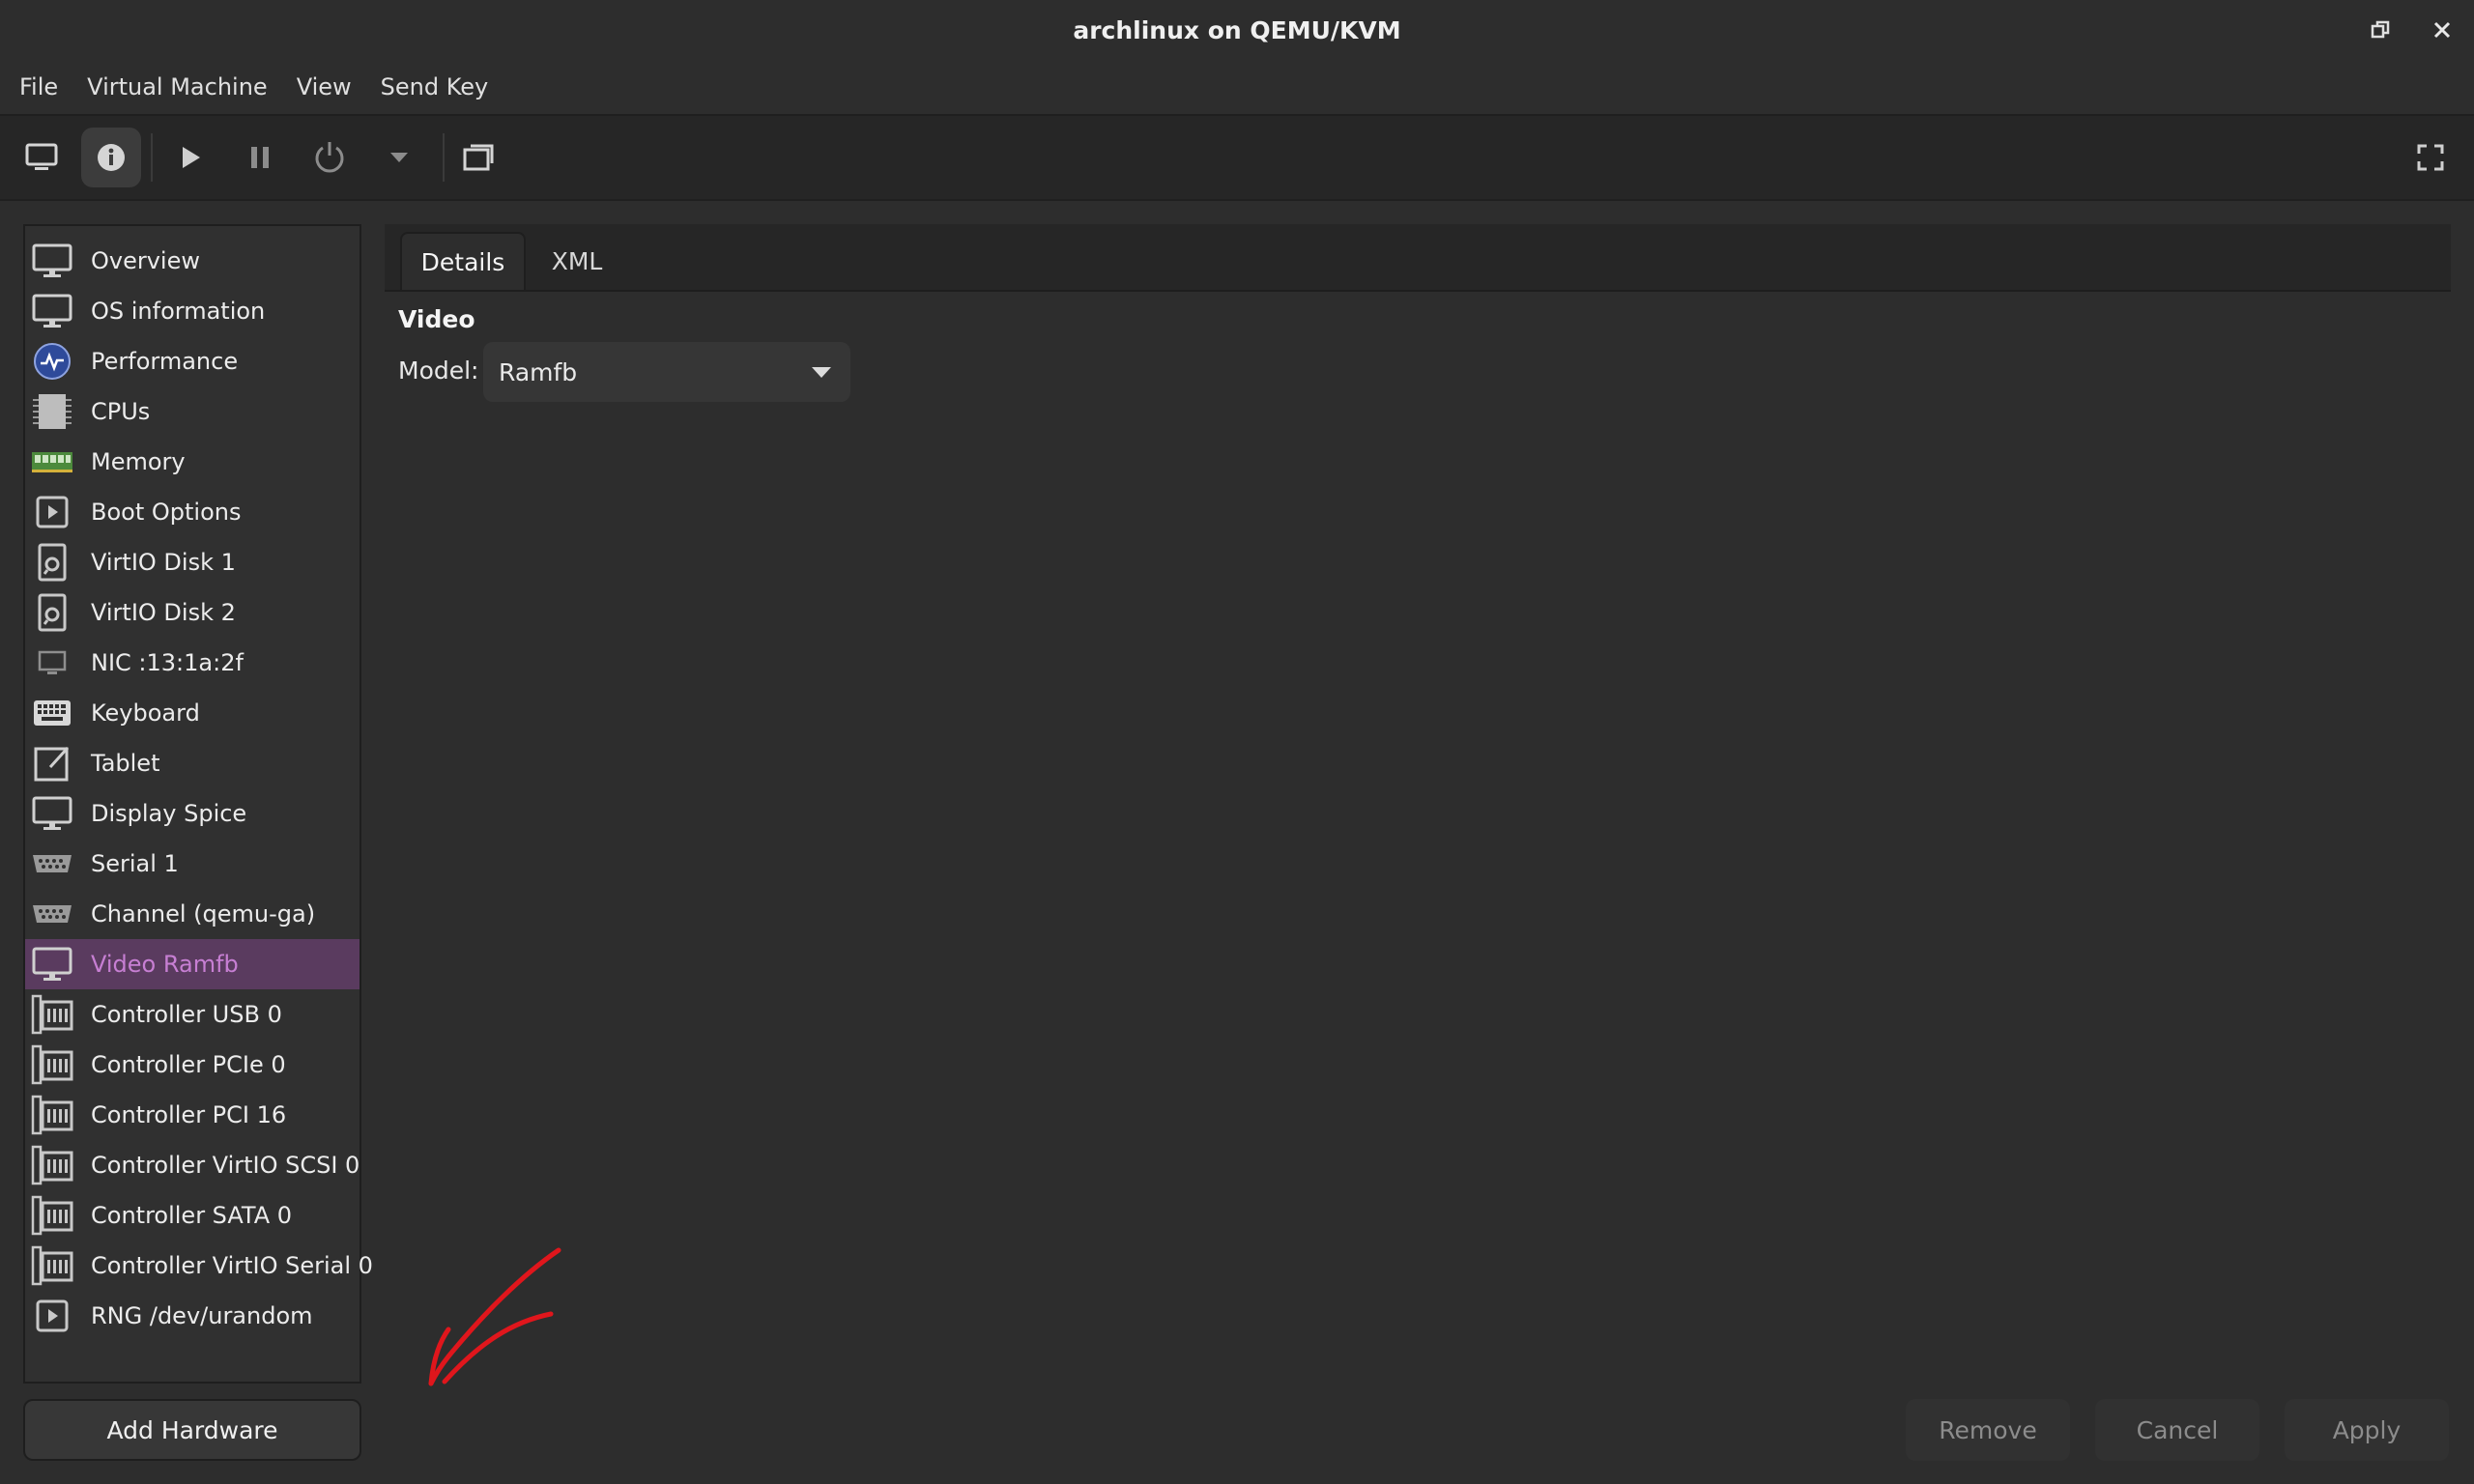  What do you see at coordinates (52, 713) in the screenshot?
I see `keyboard-icon` at bounding box center [52, 713].